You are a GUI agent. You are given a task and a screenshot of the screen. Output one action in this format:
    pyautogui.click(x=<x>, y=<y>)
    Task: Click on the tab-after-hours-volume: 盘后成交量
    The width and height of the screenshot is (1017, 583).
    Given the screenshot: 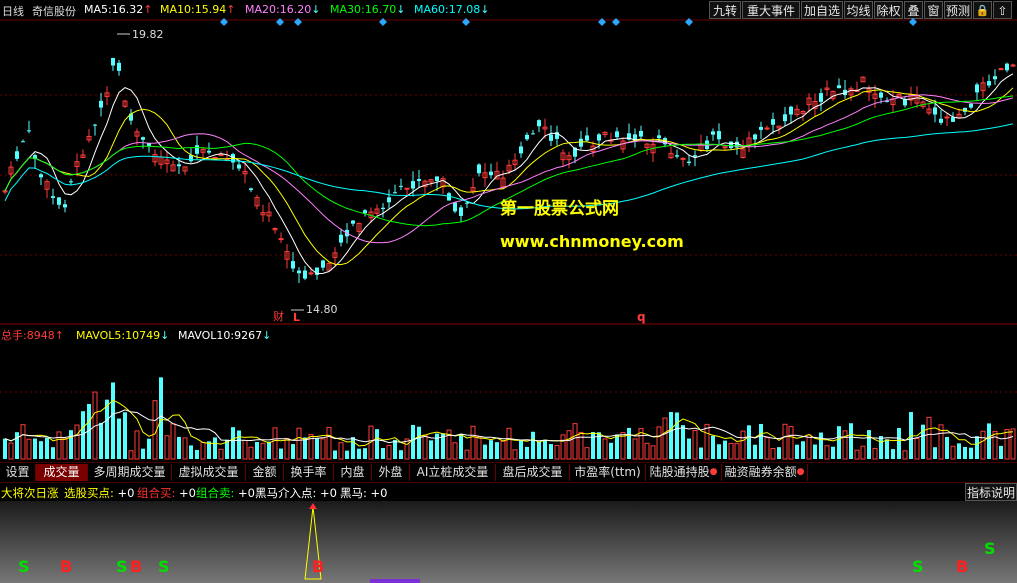 What is the action you would take?
    pyautogui.click(x=533, y=472)
    